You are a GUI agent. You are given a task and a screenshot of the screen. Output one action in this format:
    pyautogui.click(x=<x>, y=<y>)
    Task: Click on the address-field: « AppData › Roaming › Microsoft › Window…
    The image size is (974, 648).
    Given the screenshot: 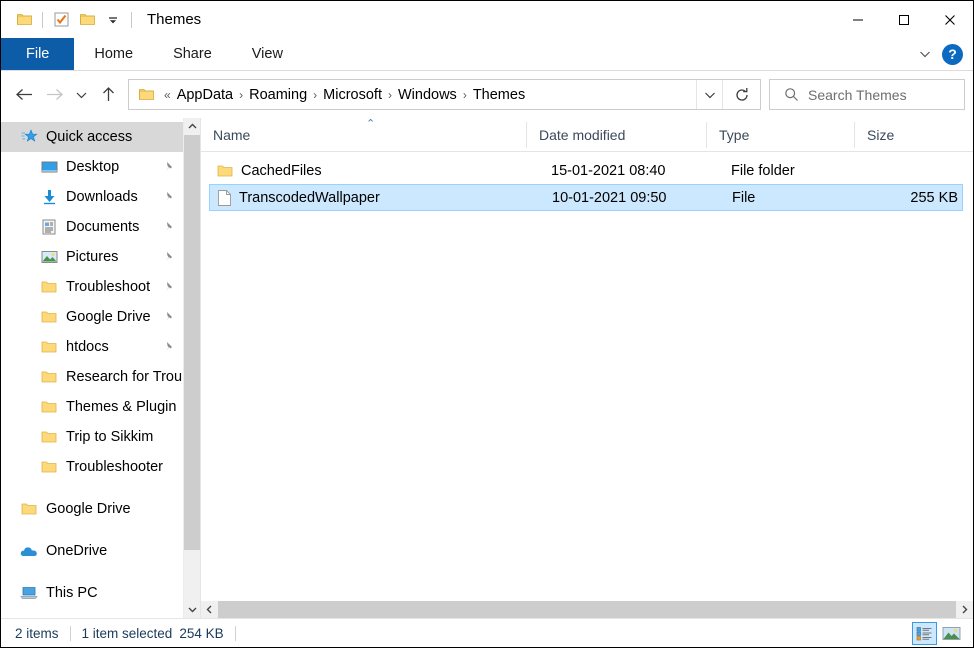 What is the action you would take?
    pyautogui.click(x=444, y=94)
    